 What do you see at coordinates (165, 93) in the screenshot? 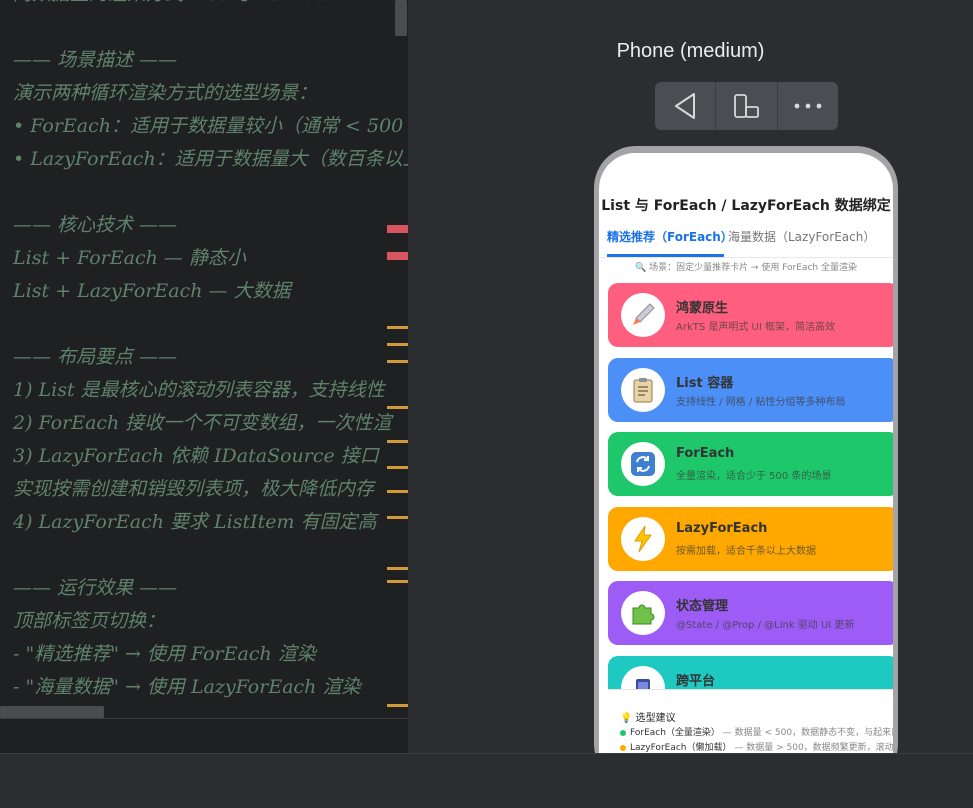
I see `code-line: 演示两种循环渲染方式的选型场景：` at bounding box center [165, 93].